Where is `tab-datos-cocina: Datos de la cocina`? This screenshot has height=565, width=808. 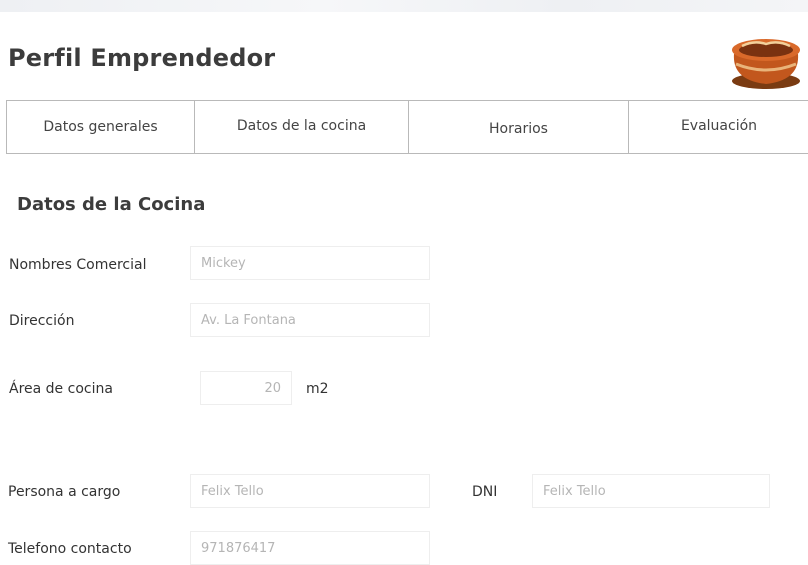 tab-datos-cocina: Datos de la cocina is located at coordinates (302, 127).